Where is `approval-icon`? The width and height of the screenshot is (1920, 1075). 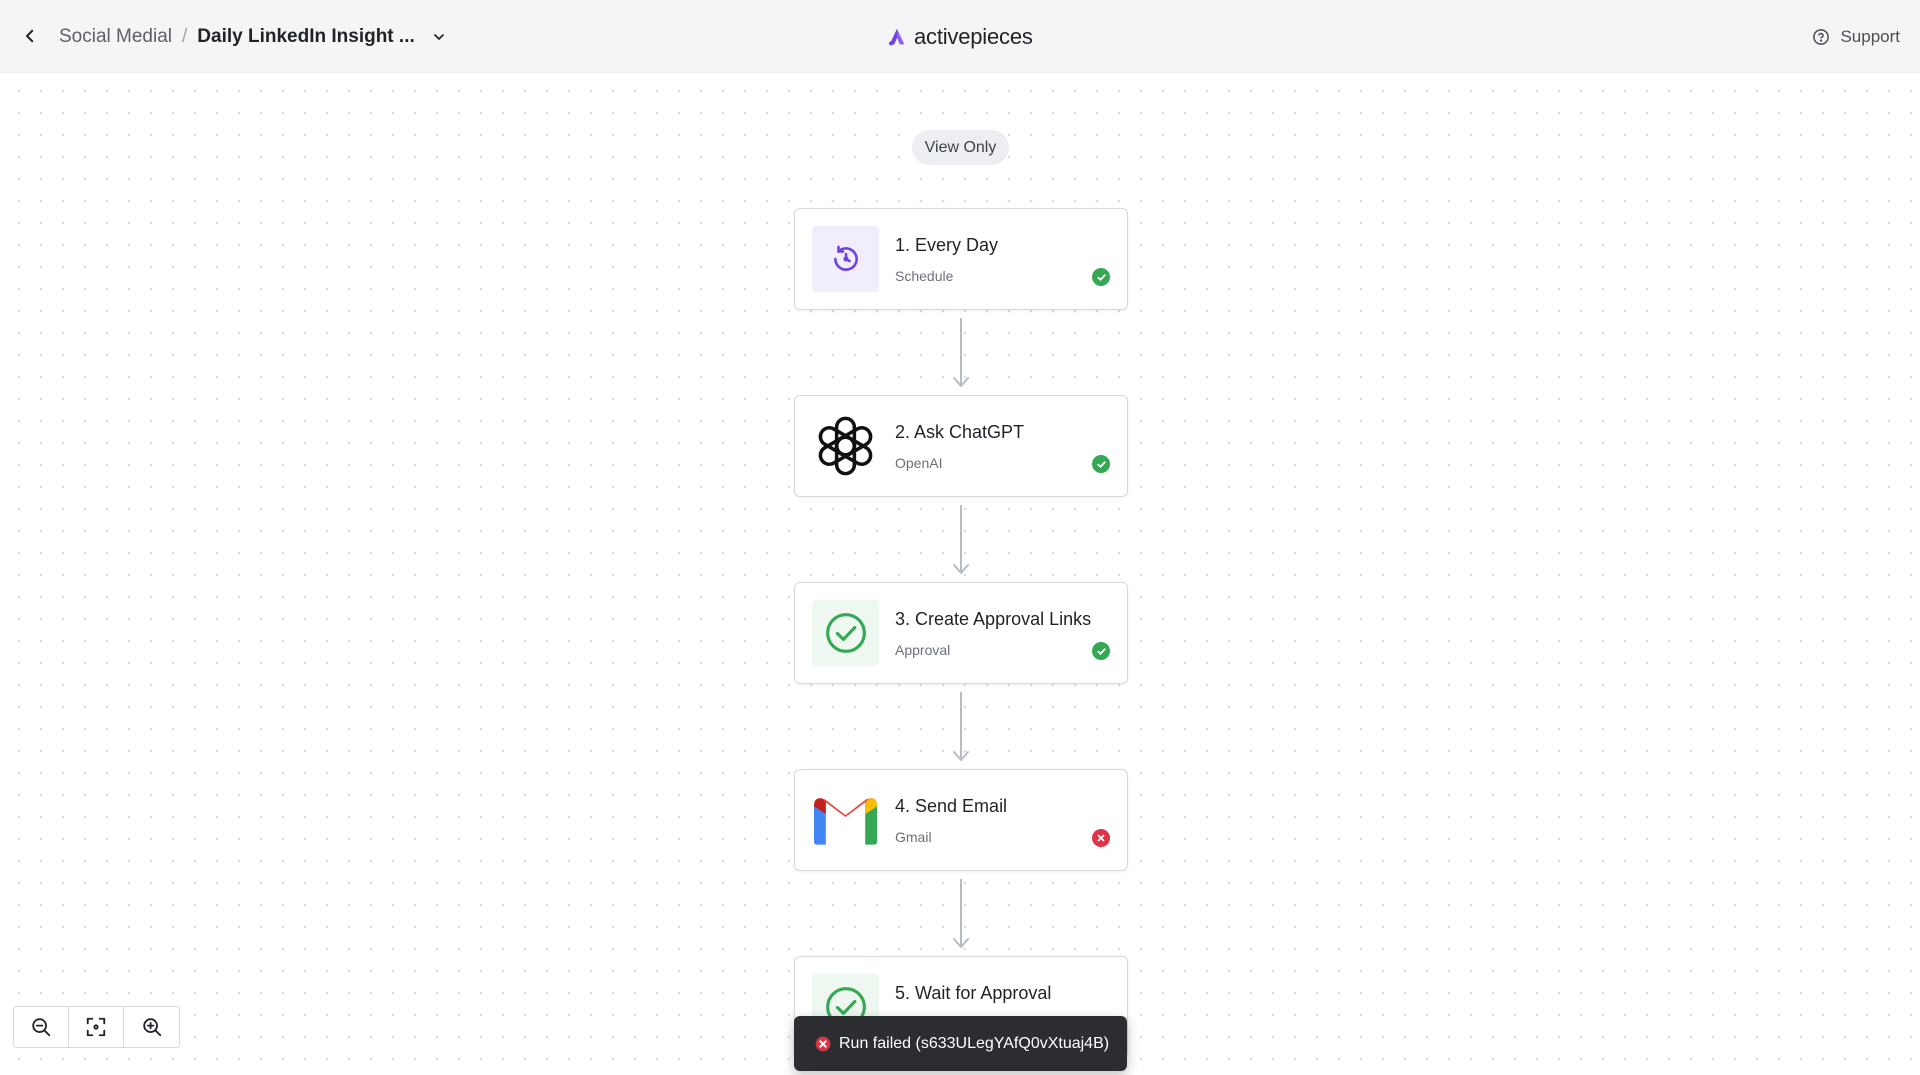
approval-icon is located at coordinates (845, 633).